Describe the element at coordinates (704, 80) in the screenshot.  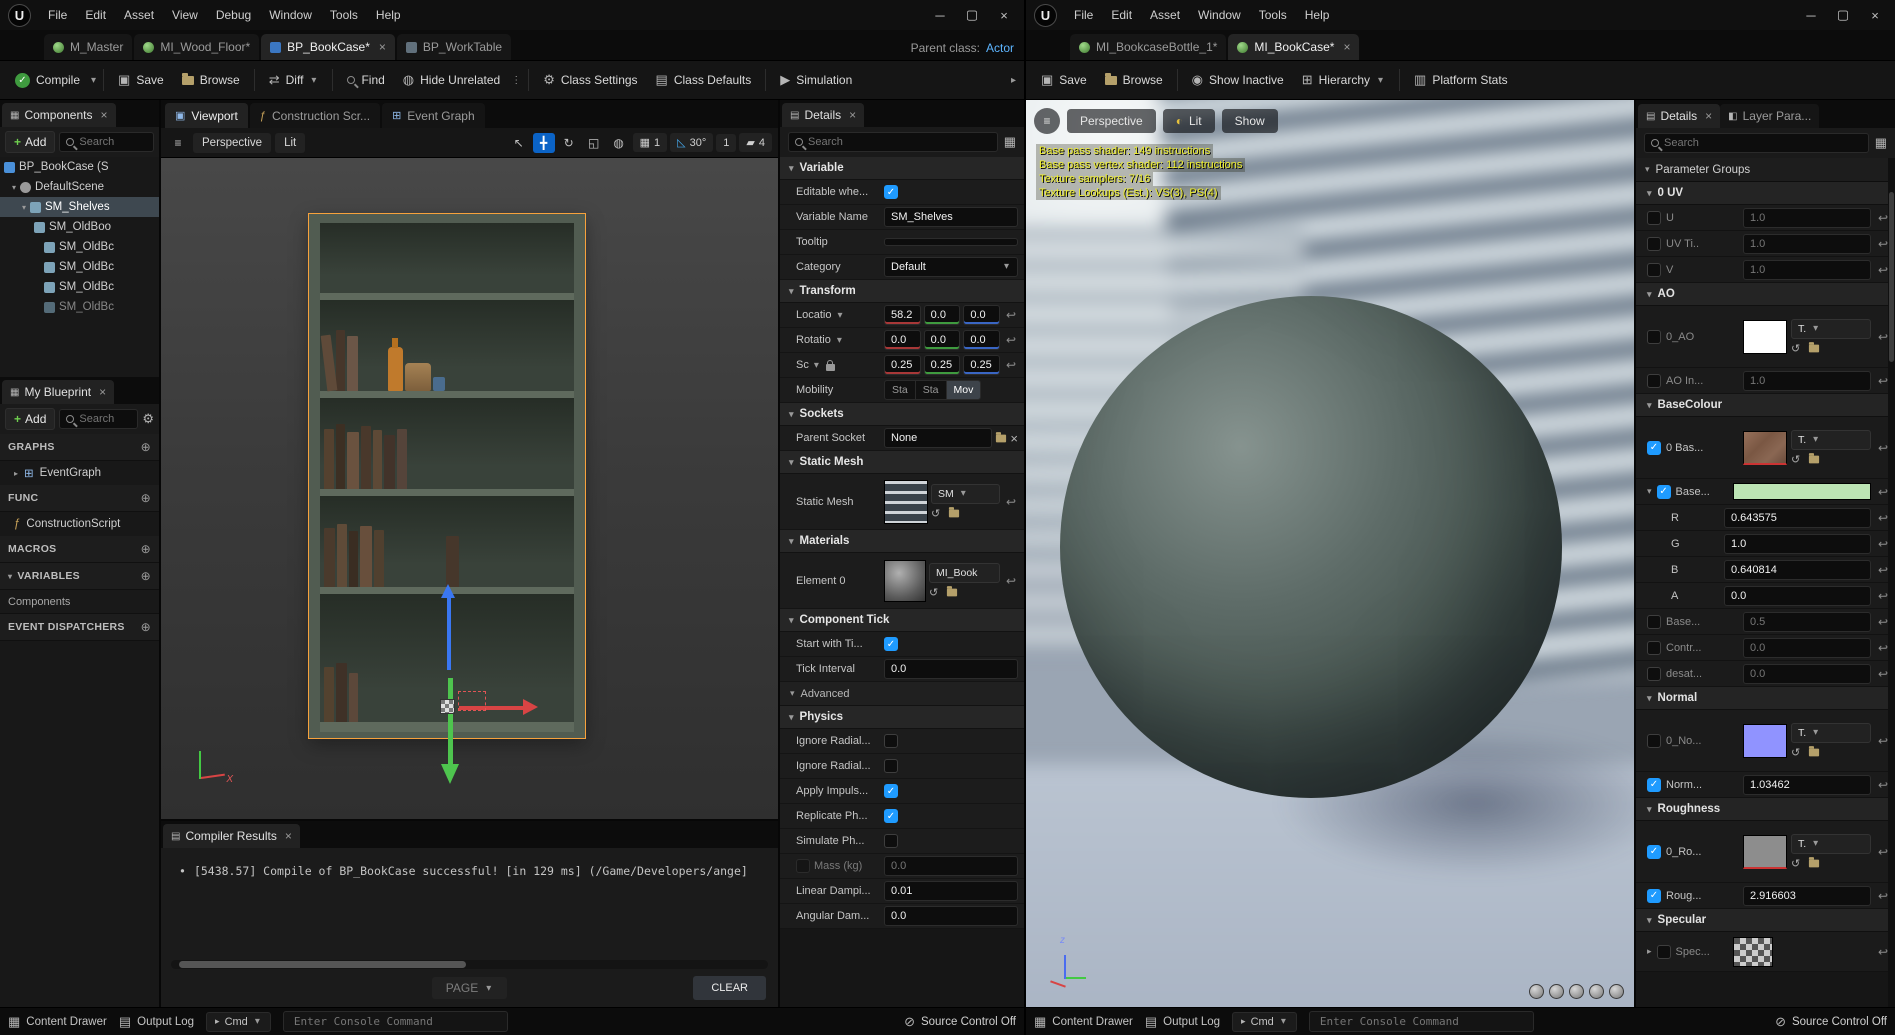
I see `class-defaults-button: ▤ Class Defaults` at that location.